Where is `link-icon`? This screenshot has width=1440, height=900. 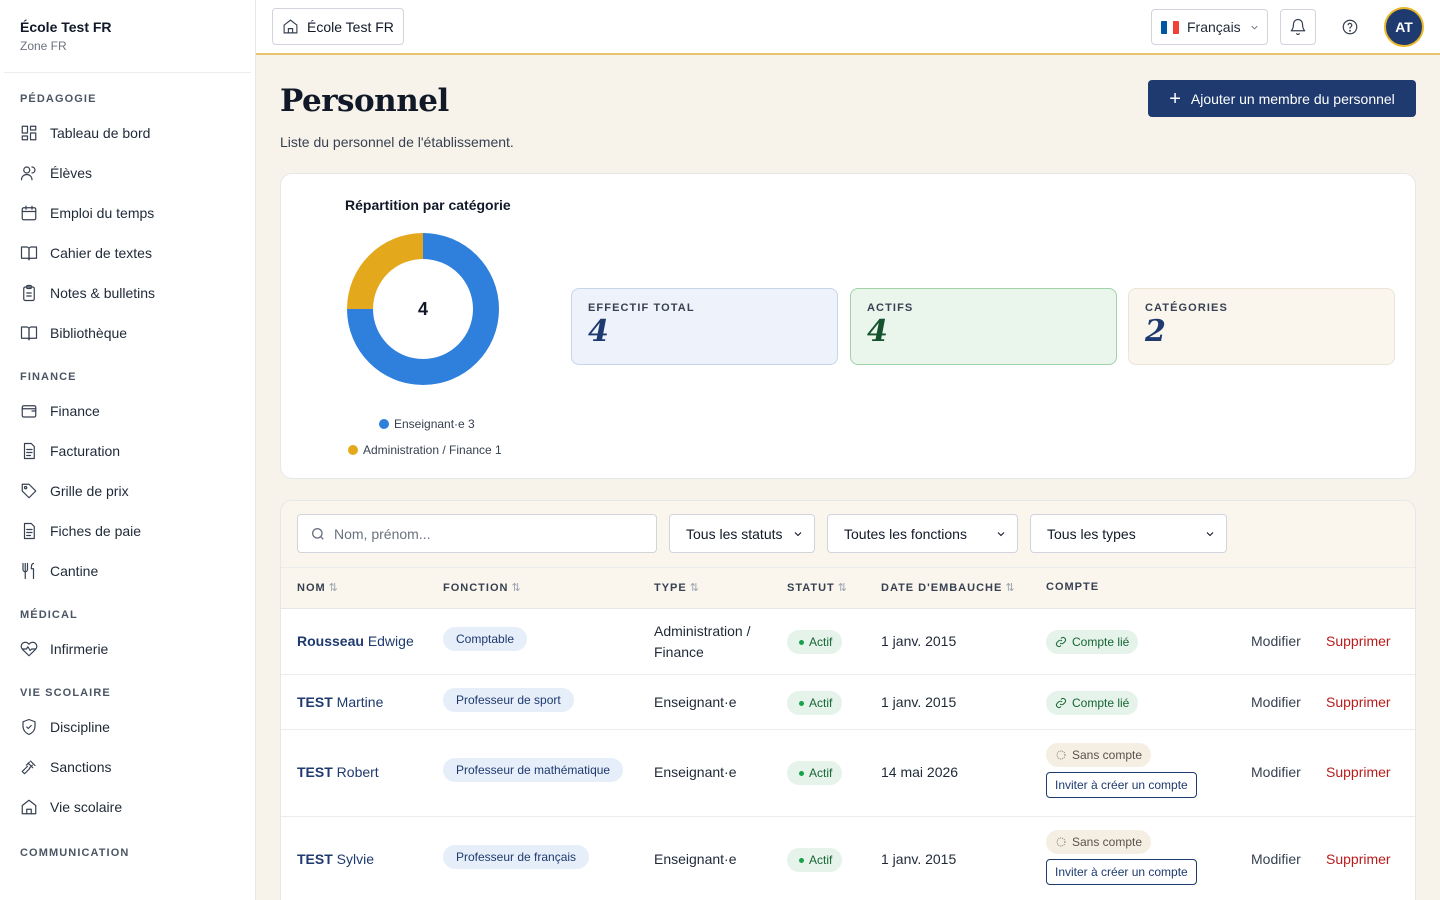
link-icon is located at coordinates (1061, 703).